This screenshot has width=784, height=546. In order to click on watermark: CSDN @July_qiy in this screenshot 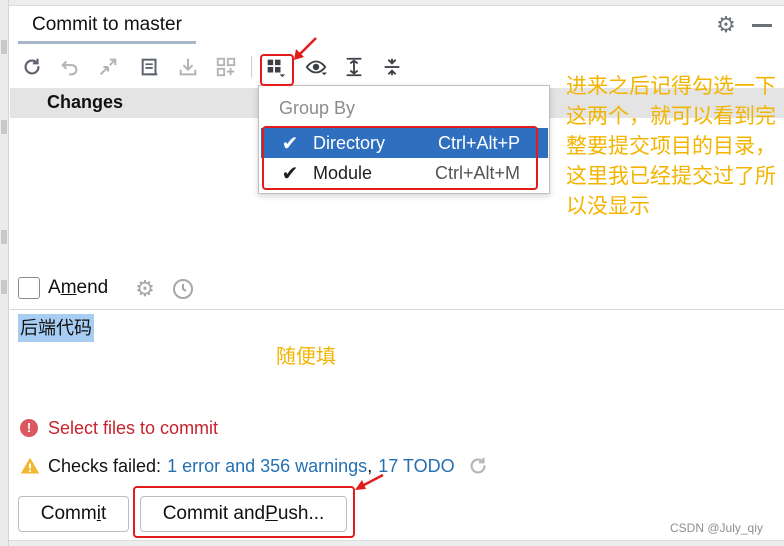, I will do `click(716, 528)`.